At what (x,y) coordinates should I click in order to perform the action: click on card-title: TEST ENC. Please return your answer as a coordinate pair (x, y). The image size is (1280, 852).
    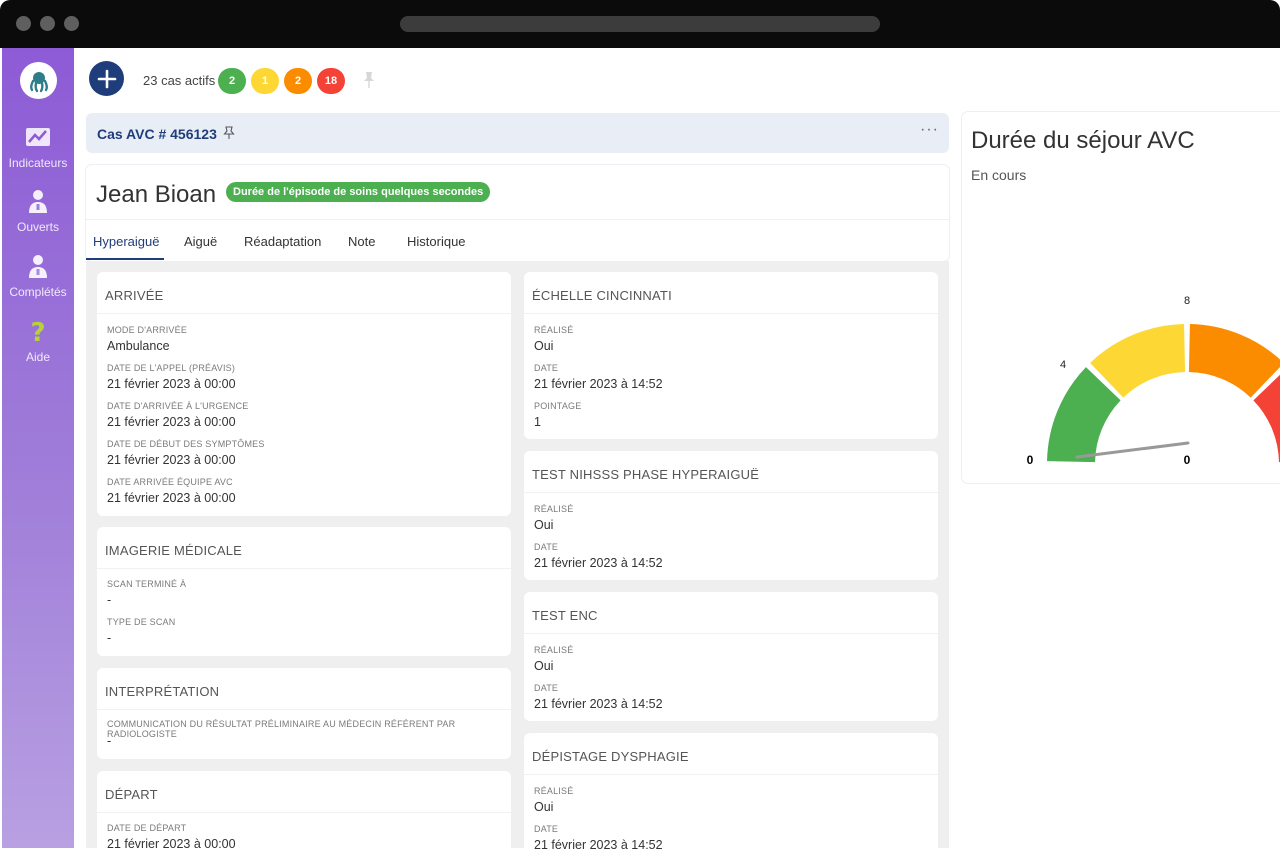
    Looking at the image, I should click on (565, 615).